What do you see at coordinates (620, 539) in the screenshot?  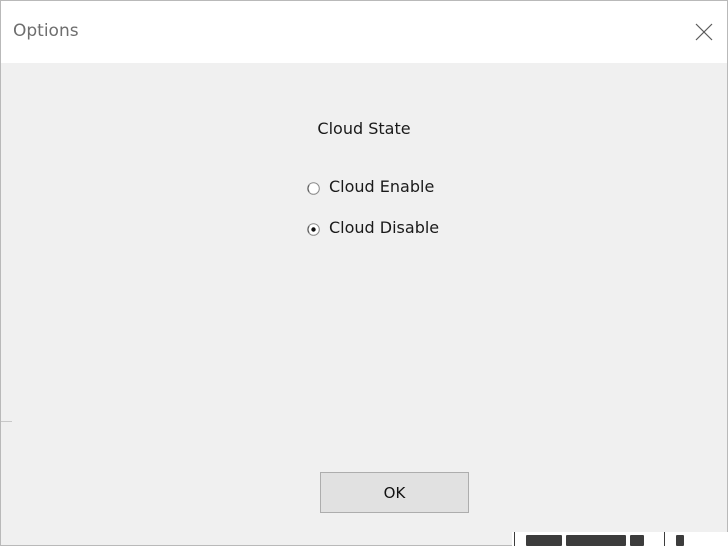 I see `background-window-status-strip` at bounding box center [620, 539].